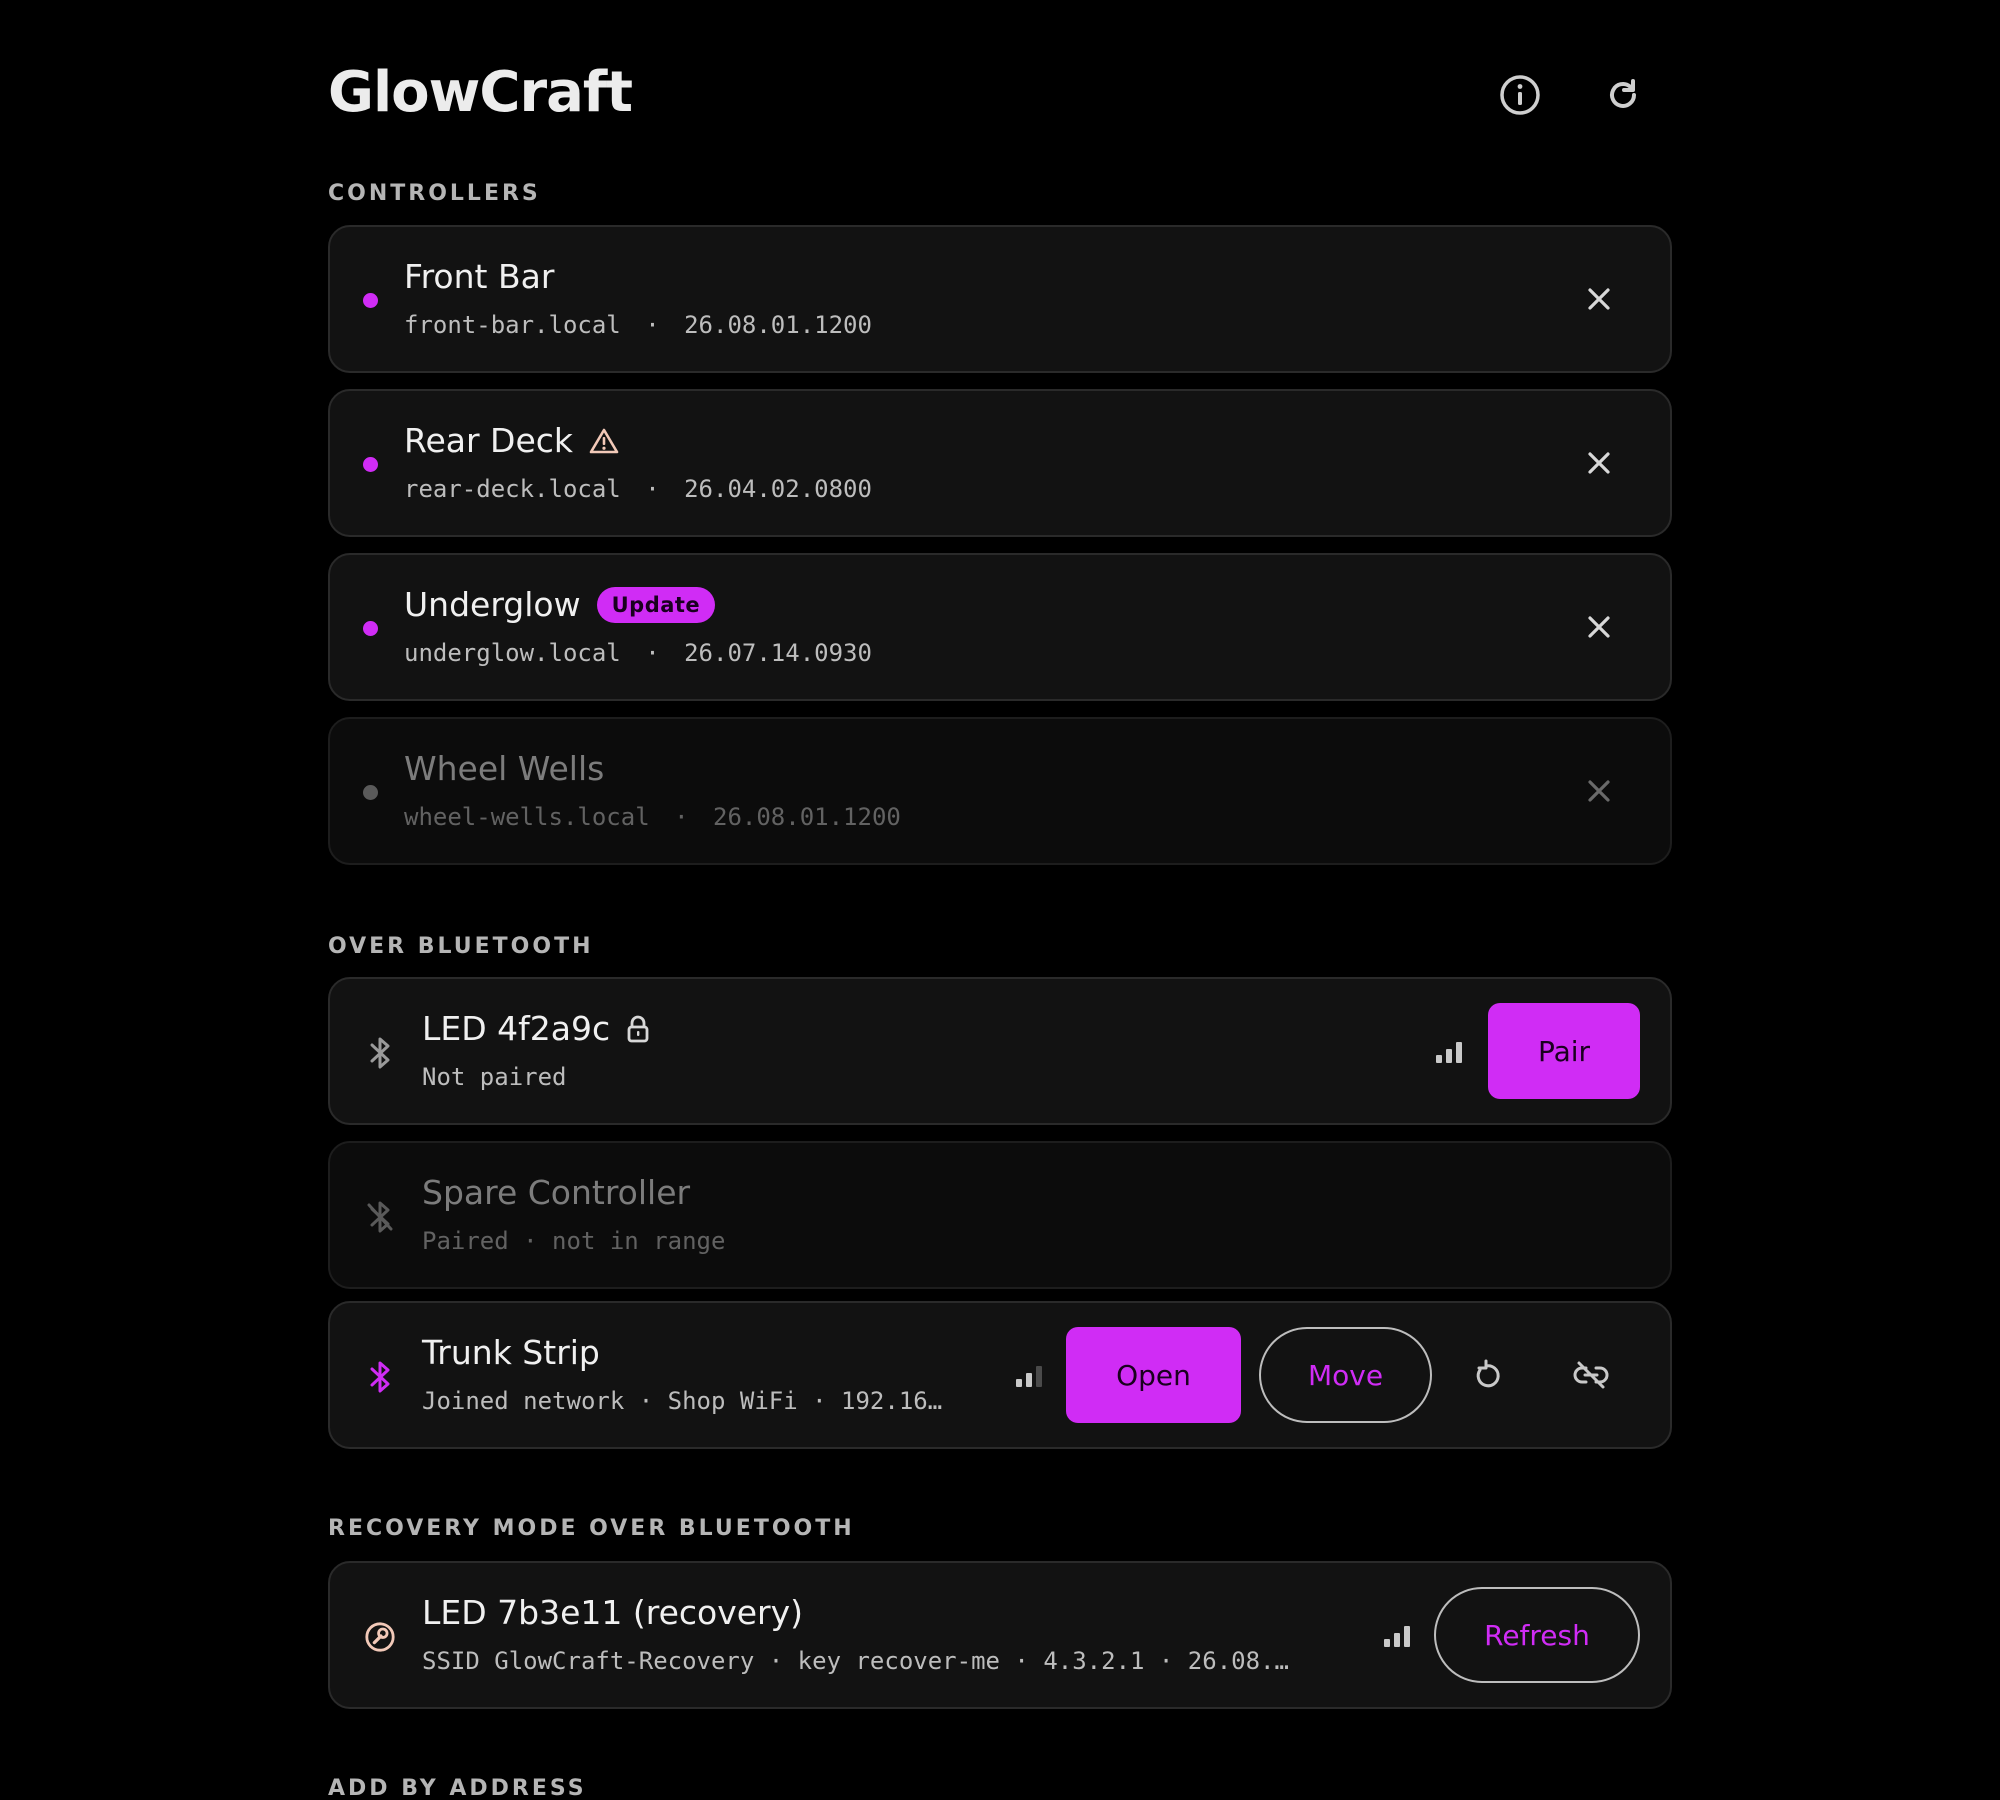  Describe the element at coordinates (638, 489) in the screenshot. I see `controller-details: rear-deck.local · 26.04.02.0800` at that location.